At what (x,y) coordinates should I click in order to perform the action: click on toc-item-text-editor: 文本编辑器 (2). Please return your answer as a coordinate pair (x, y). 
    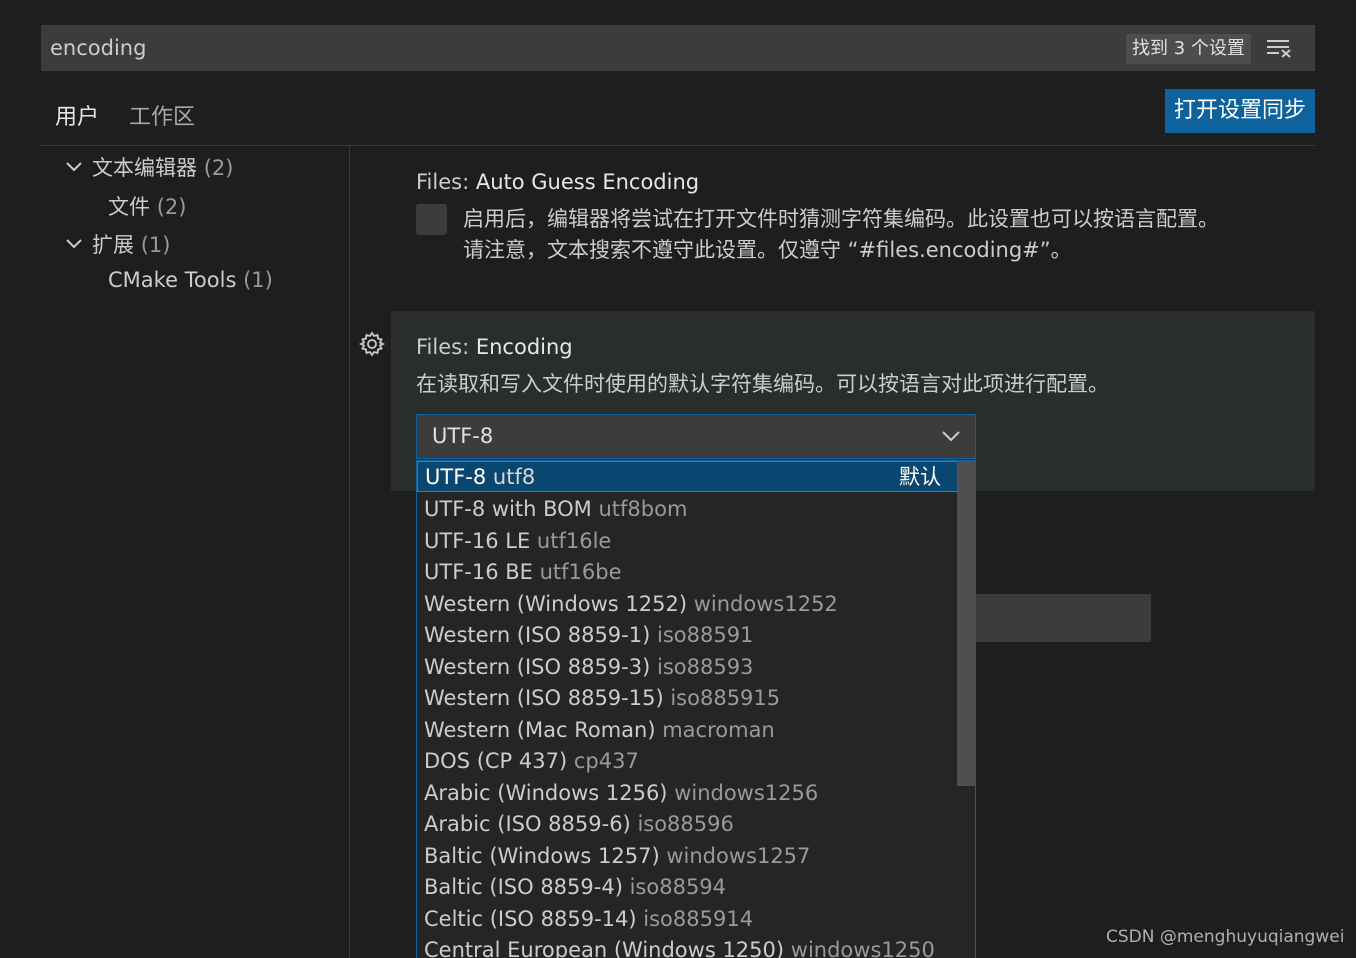
    Looking at the image, I should click on (148, 167).